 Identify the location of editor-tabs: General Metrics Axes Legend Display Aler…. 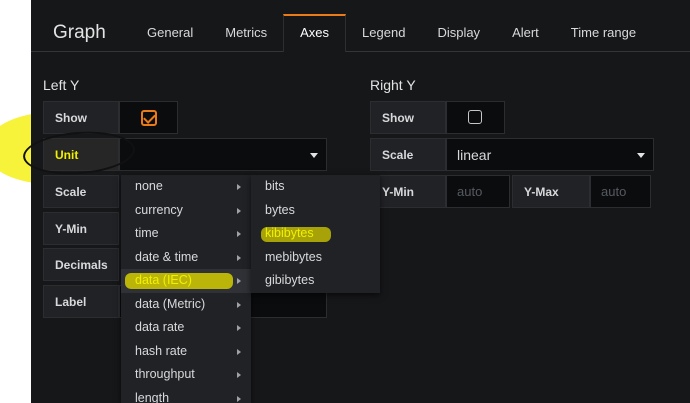
(391, 33).